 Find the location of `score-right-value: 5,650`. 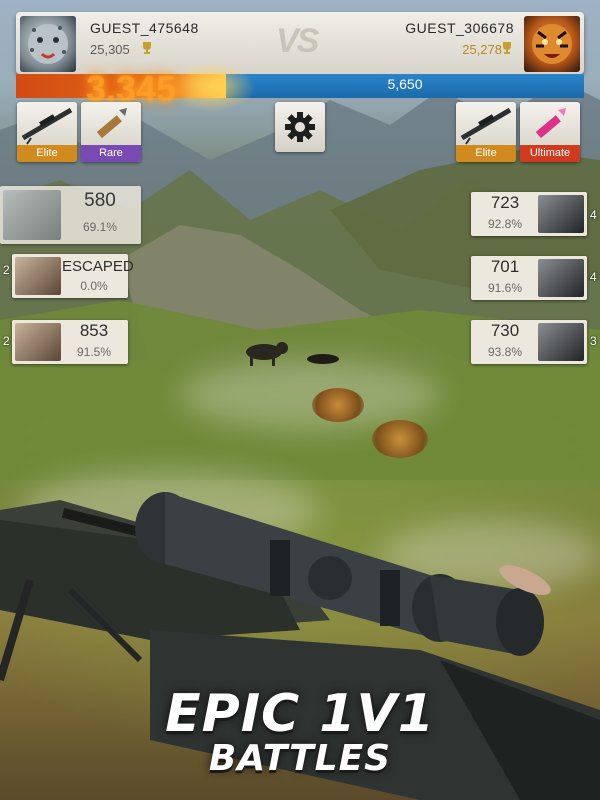

score-right-value: 5,650 is located at coordinates (405, 84).